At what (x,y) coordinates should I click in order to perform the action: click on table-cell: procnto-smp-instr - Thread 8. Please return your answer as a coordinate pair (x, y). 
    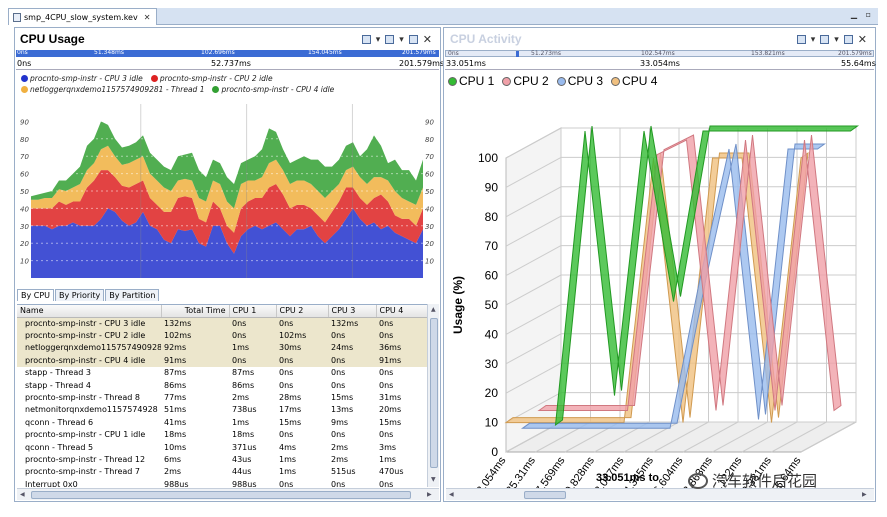
    Looking at the image, I should click on (83, 398).